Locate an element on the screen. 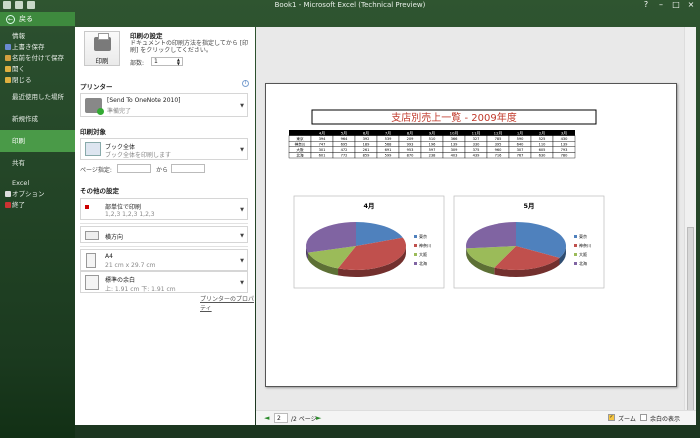  orientation-dropdown: 横方向 ▼ is located at coordinates (164, 234).